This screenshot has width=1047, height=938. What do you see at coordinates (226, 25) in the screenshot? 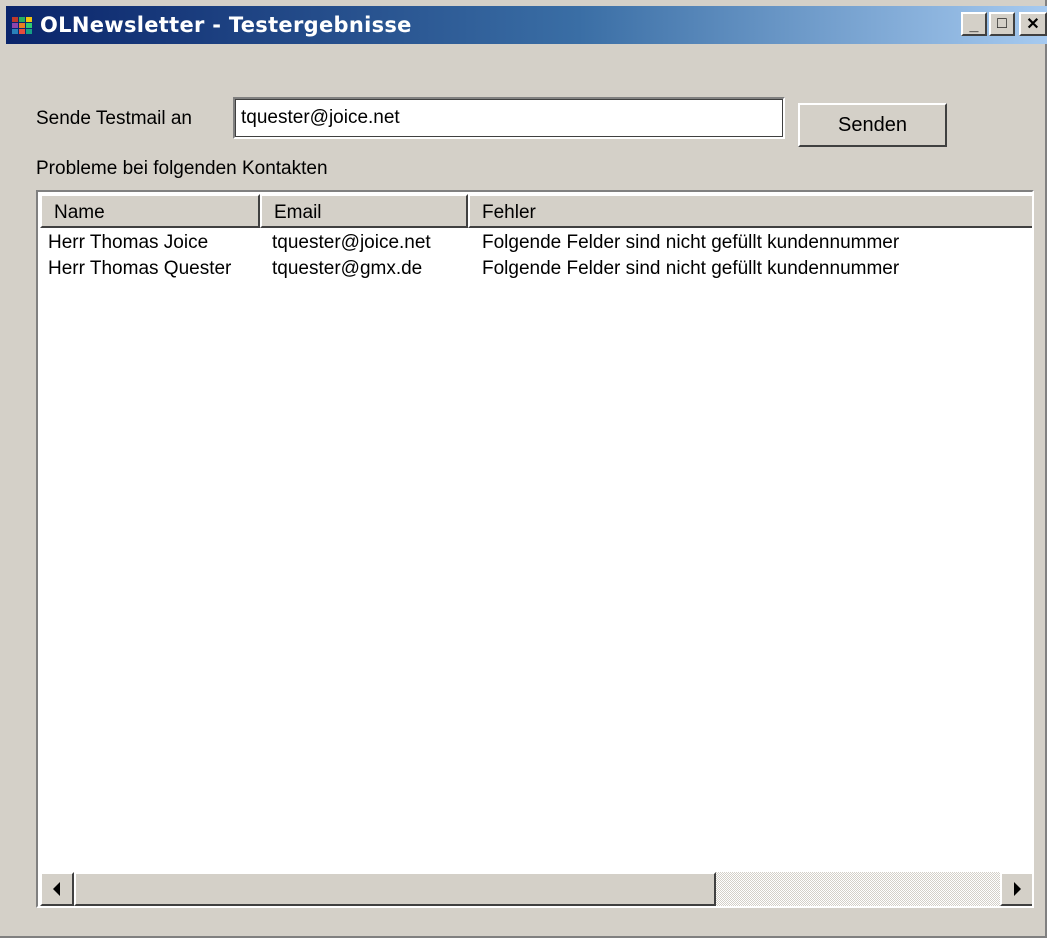
I see `window-title: OLNewsletter - Testergebnisse` at bounding box center [226, 25].